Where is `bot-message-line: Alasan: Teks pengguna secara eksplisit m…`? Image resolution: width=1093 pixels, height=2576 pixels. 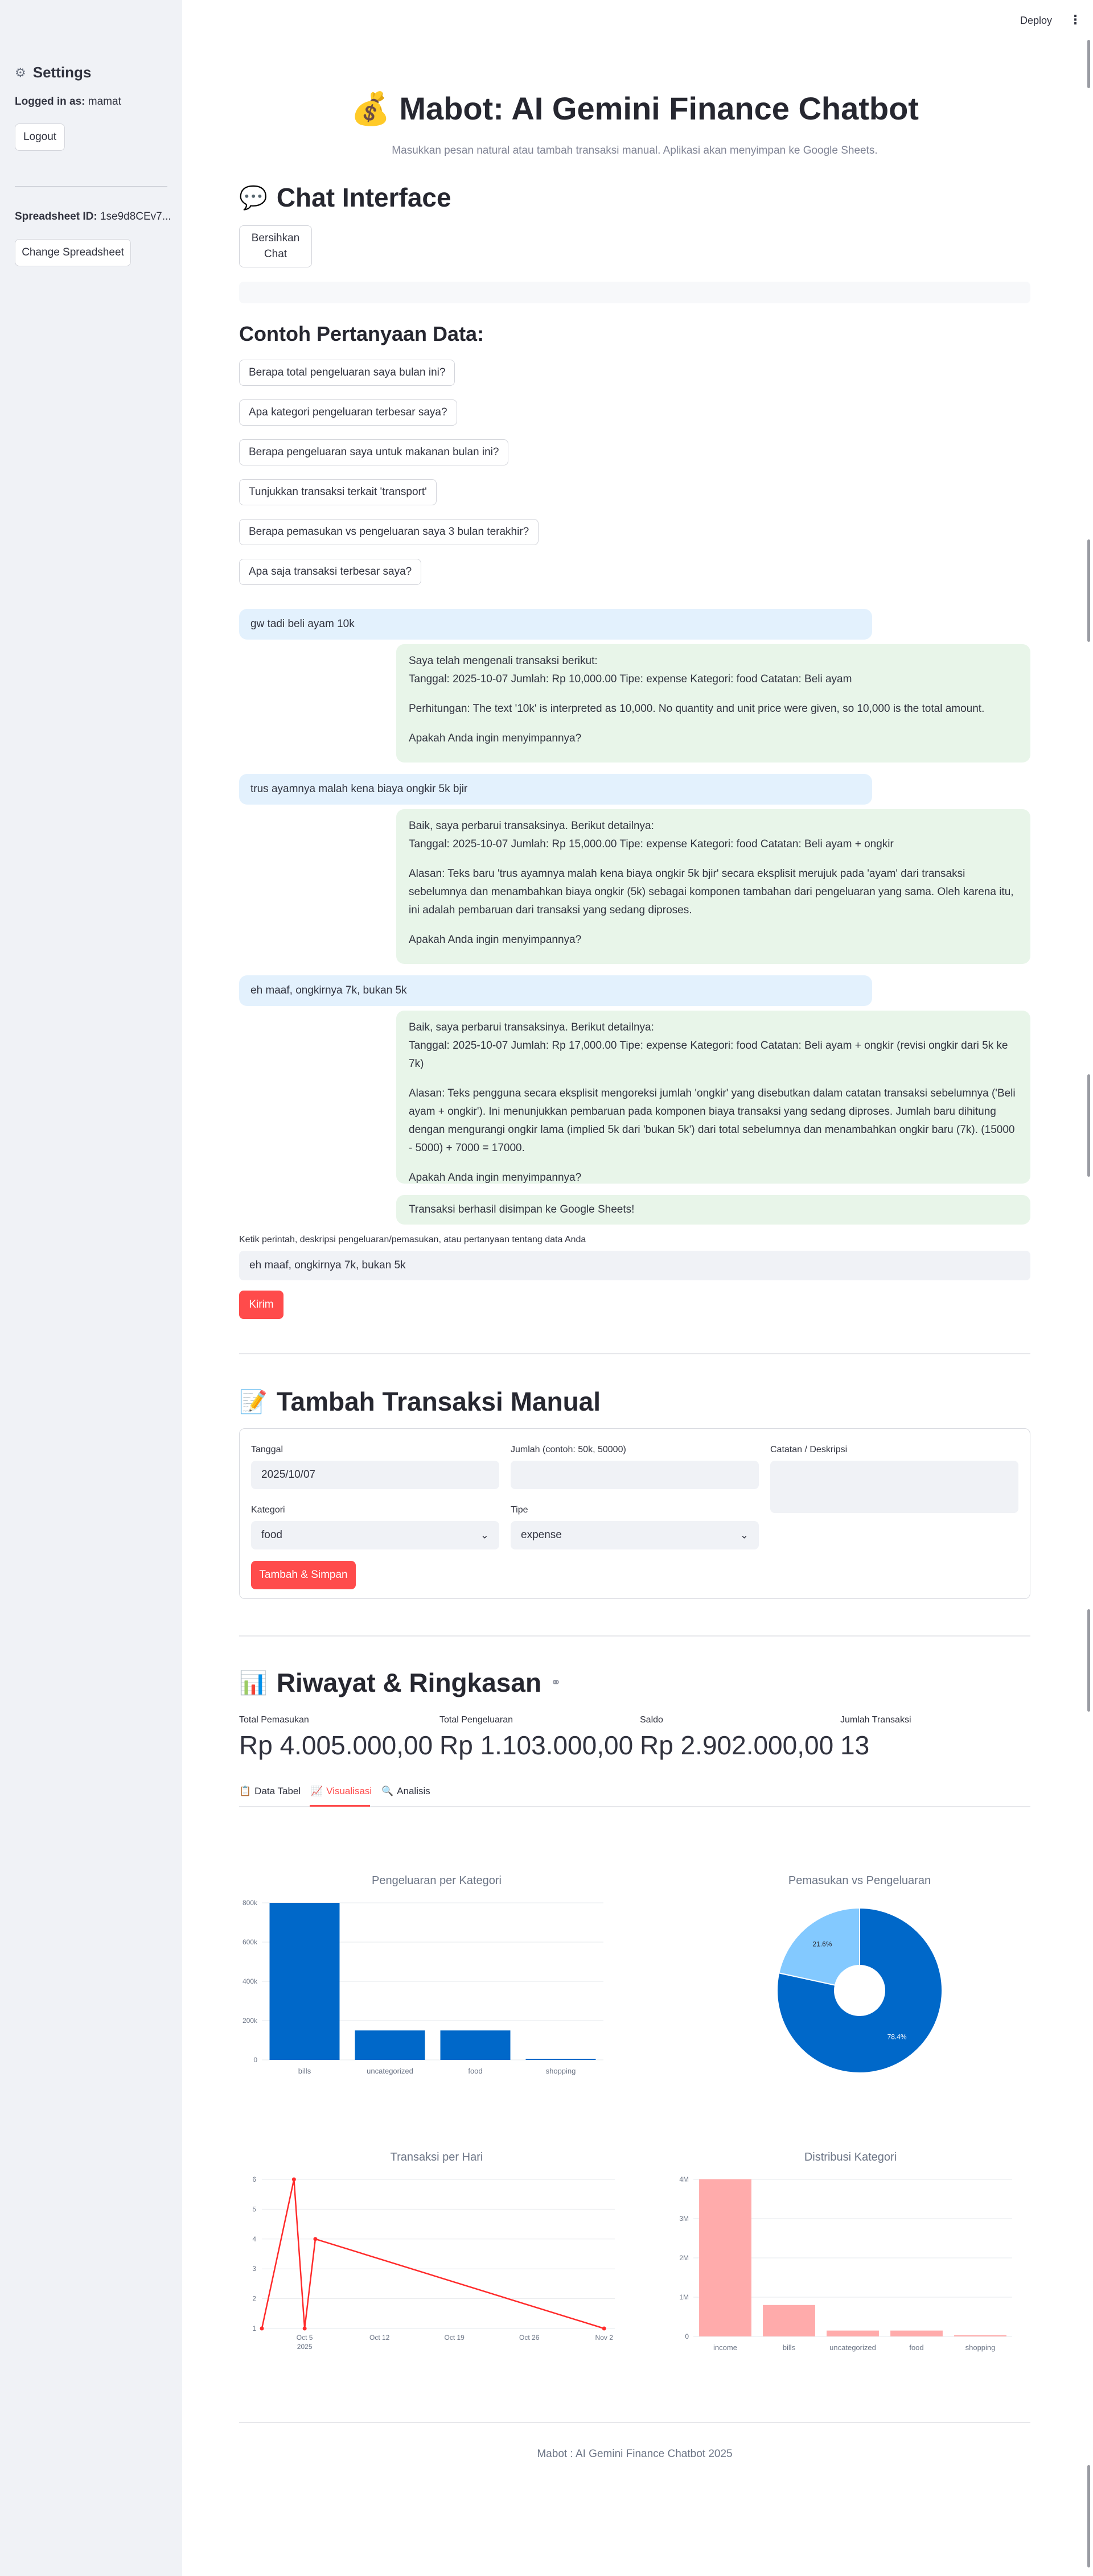 bot-message-line: Alasan: Teks pengguna secara eksplisit m… is located at coordinates (712, 1120).